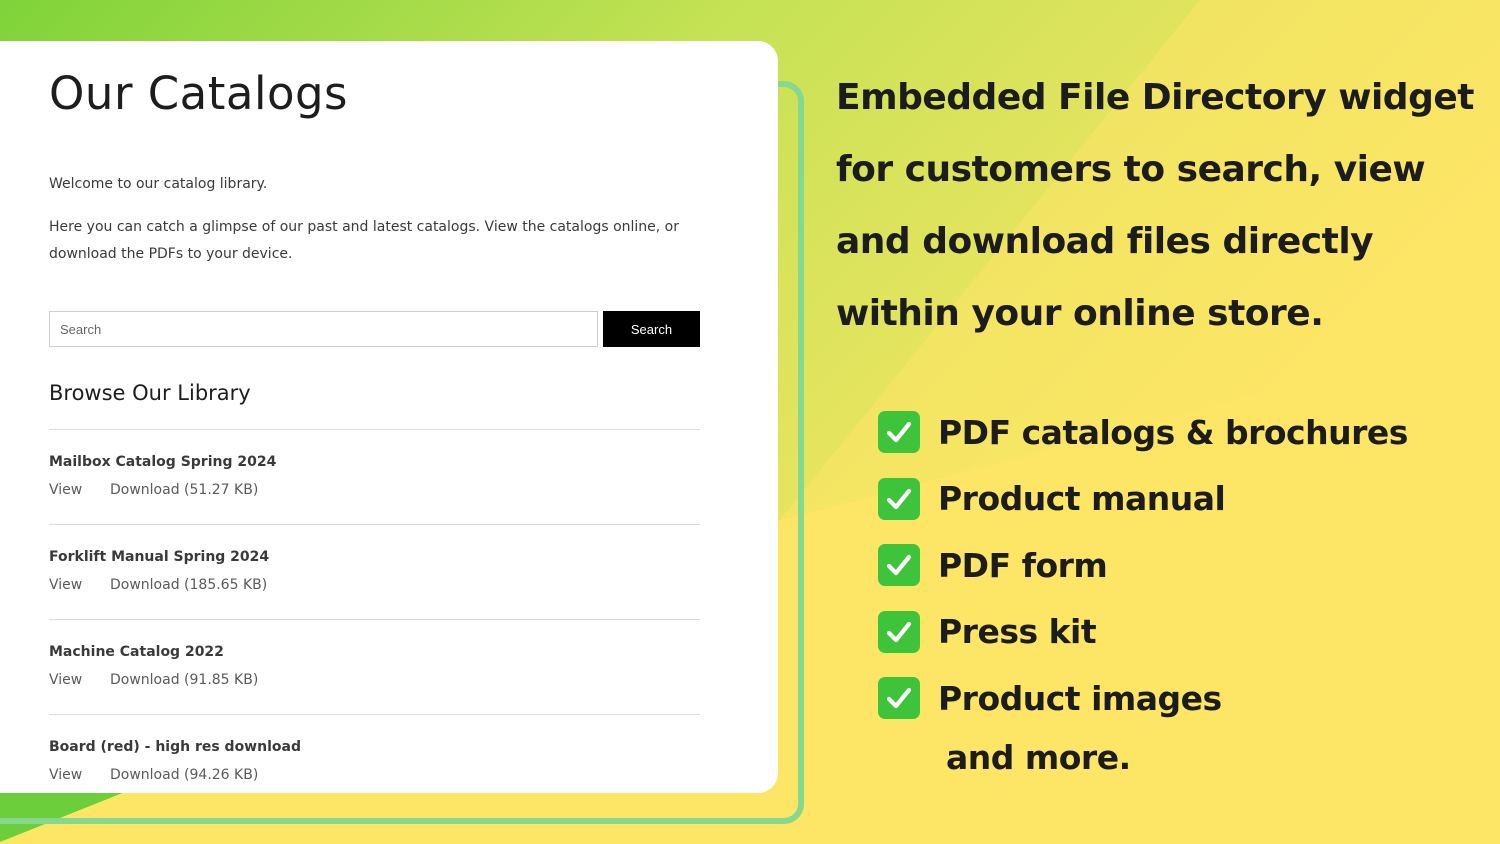 This screenshot has width=1500, height=844. Describe the element at coordinates (184, 490) in the screenshot. I see `download-link: Download (51.27 KB)` at that location.